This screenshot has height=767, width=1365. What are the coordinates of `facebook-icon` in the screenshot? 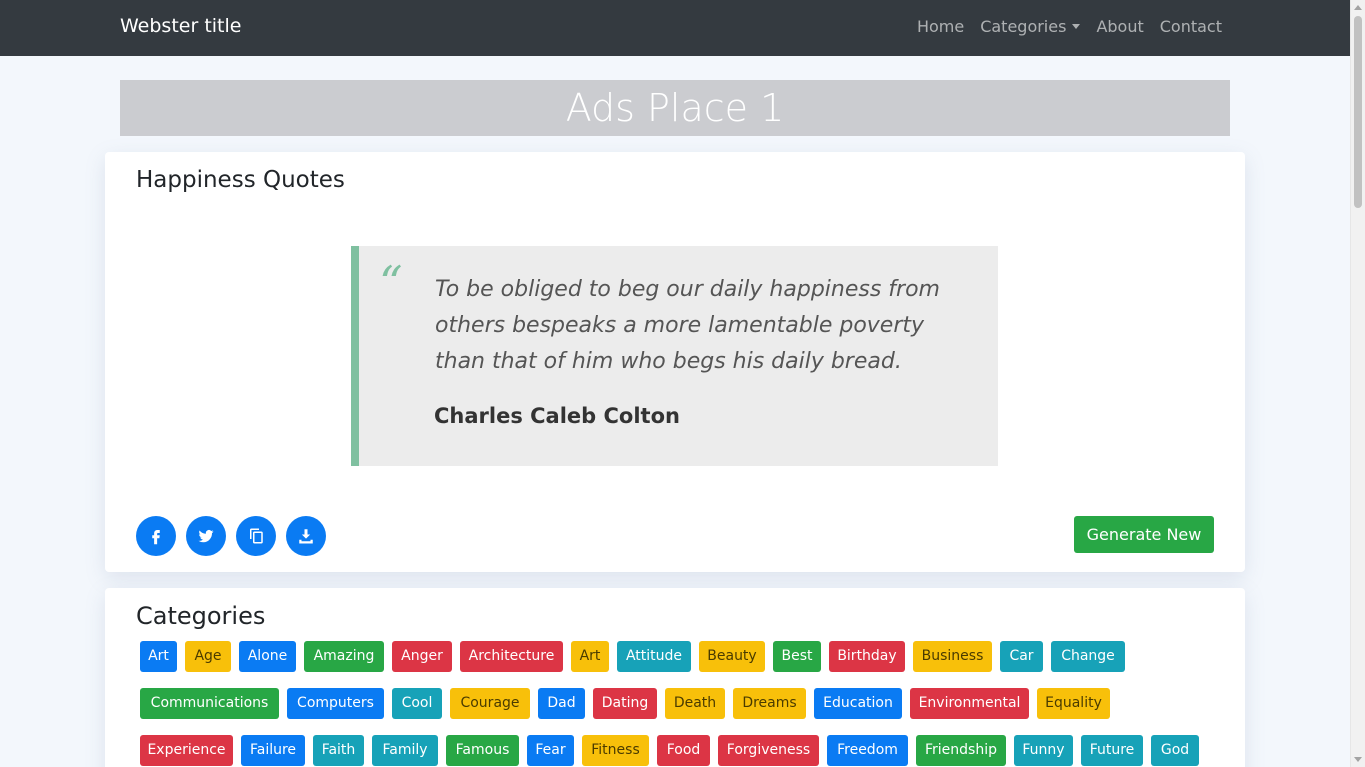 It's located at (156, 537).